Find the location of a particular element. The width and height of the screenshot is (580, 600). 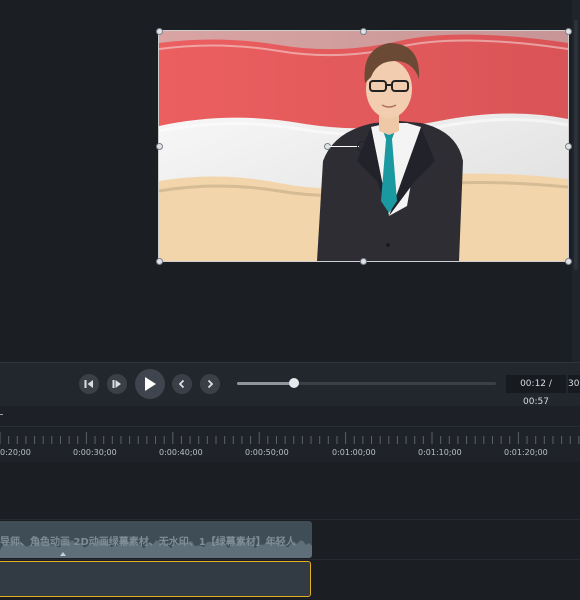

clip-expand-caret is located at coordinates (63, 554).